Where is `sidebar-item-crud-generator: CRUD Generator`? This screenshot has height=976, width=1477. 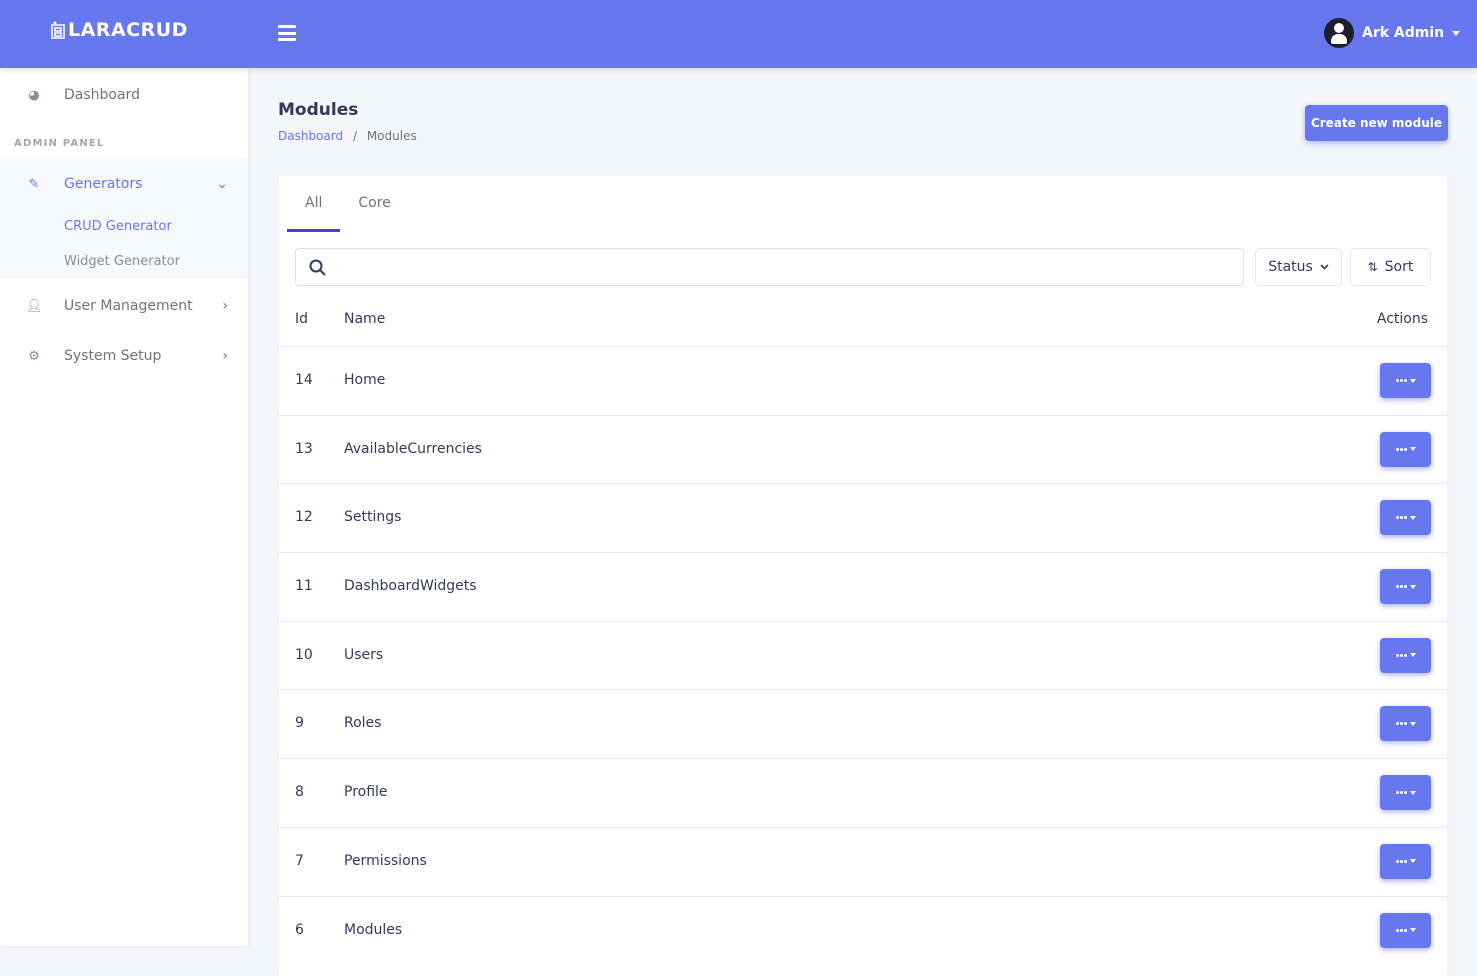
sidebar-item-crud-generator: CRUD Generator is located at coordinates (124, 226).